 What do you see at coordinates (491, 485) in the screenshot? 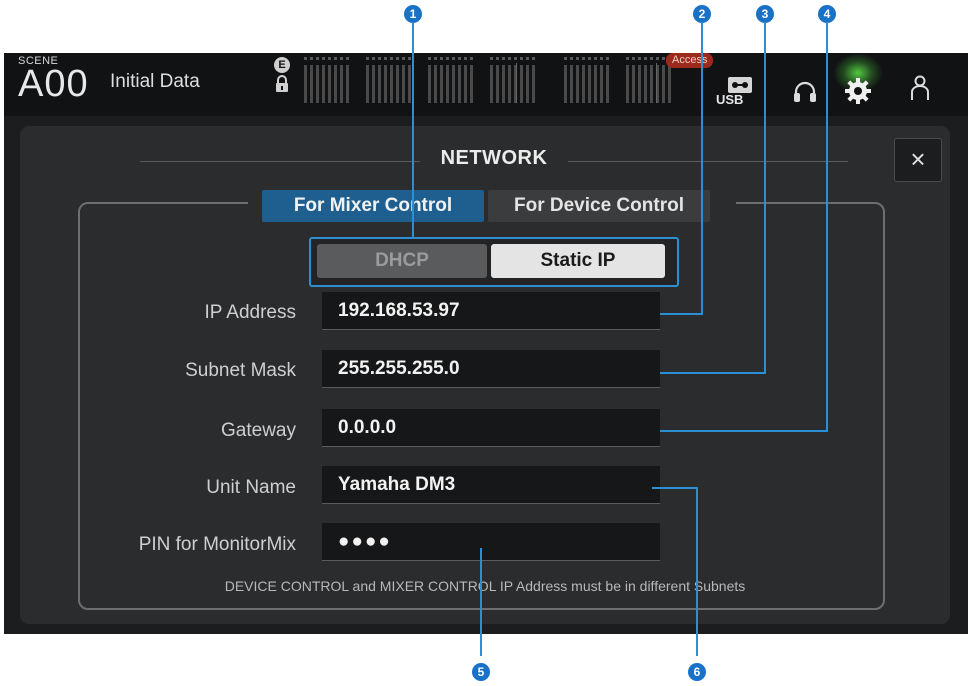
I see `unit-name-field: Yamaha DM3` at bounding box center [491, 485].